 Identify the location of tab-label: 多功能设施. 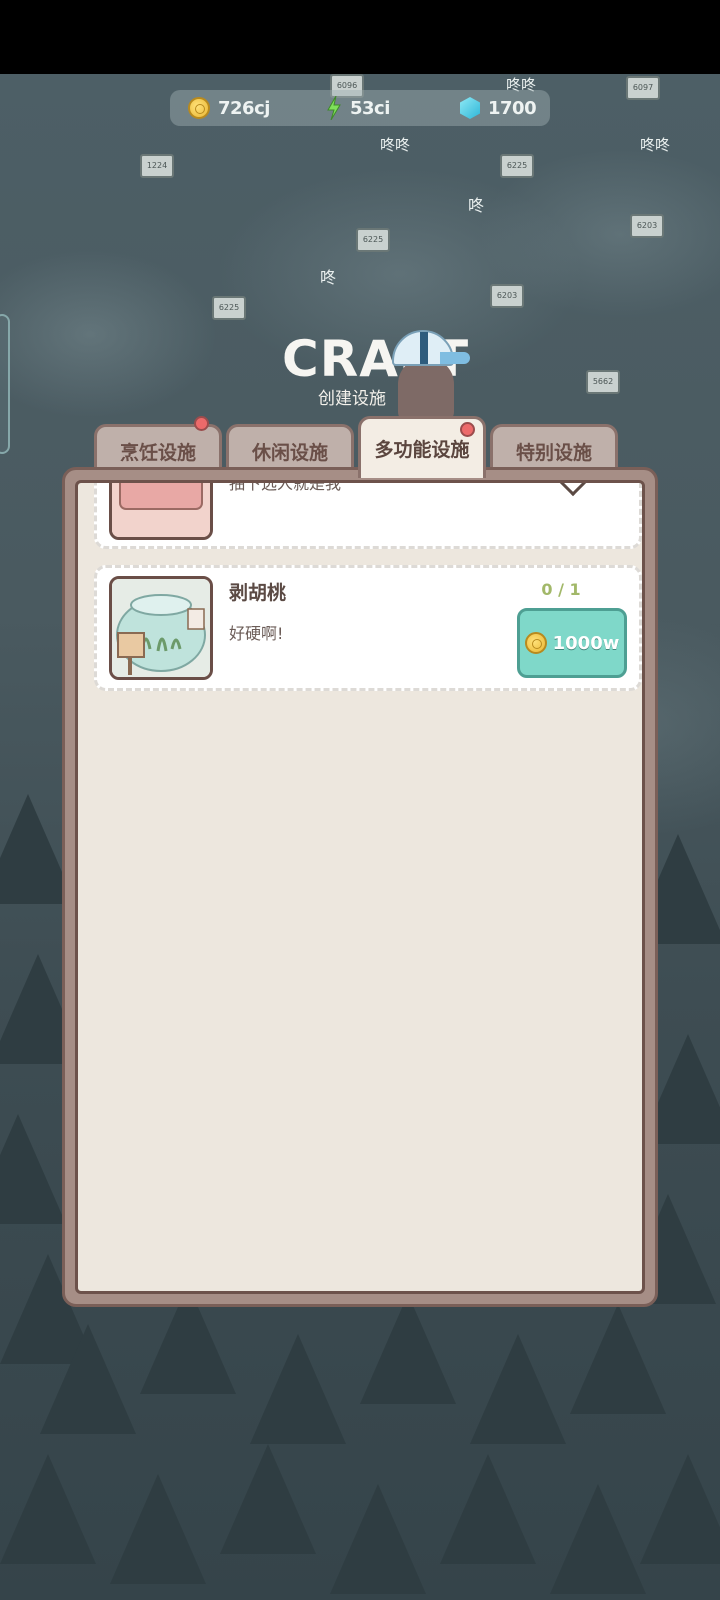
(422, 450).